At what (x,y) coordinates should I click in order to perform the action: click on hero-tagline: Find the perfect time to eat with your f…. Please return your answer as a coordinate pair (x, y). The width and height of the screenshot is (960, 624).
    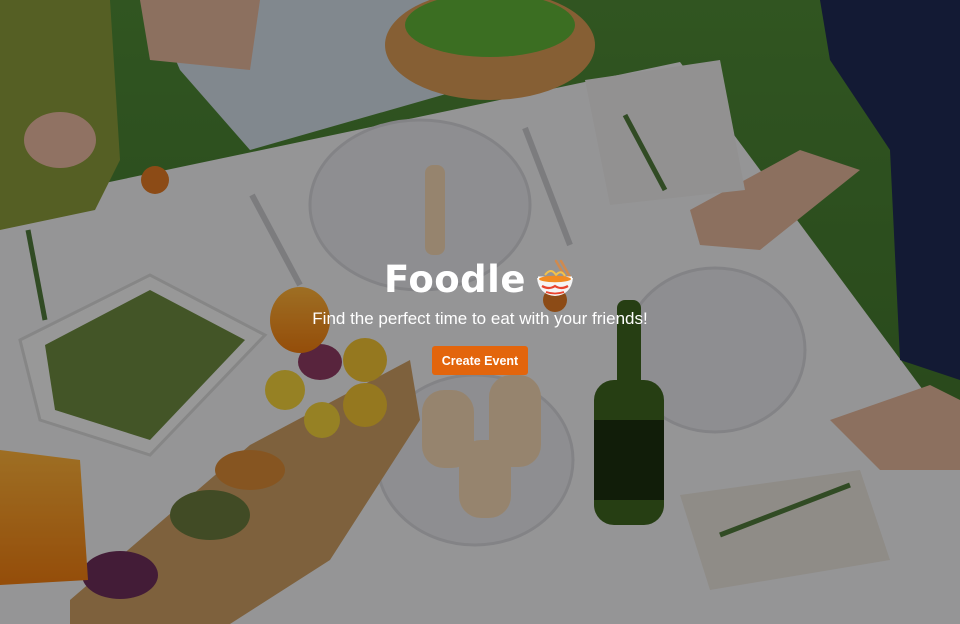
    Looking at the image, I should click on (480, 318).